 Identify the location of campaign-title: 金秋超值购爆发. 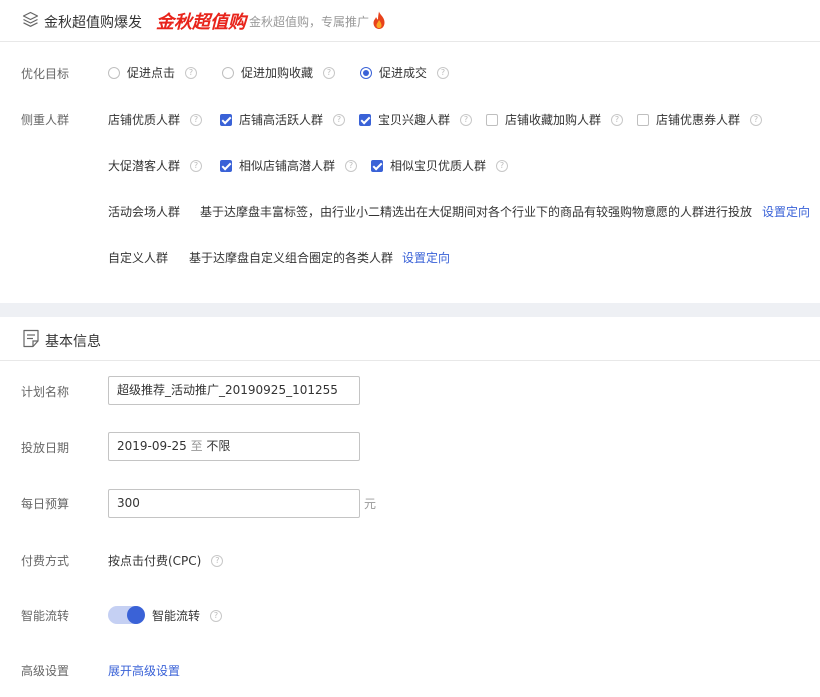
(93, 23).